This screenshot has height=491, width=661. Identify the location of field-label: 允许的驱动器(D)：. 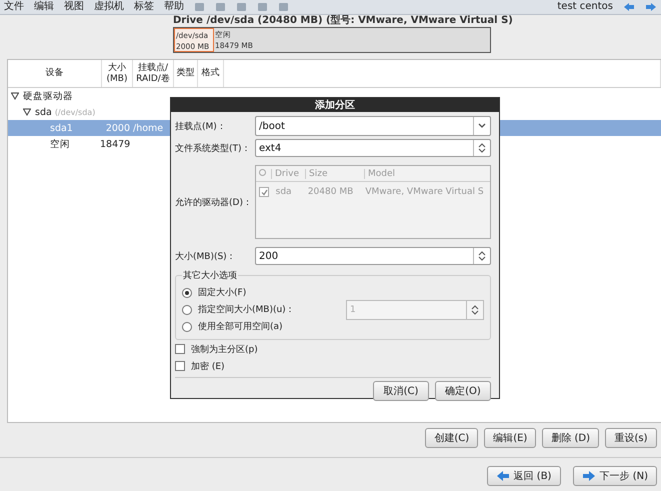
(214, 202).